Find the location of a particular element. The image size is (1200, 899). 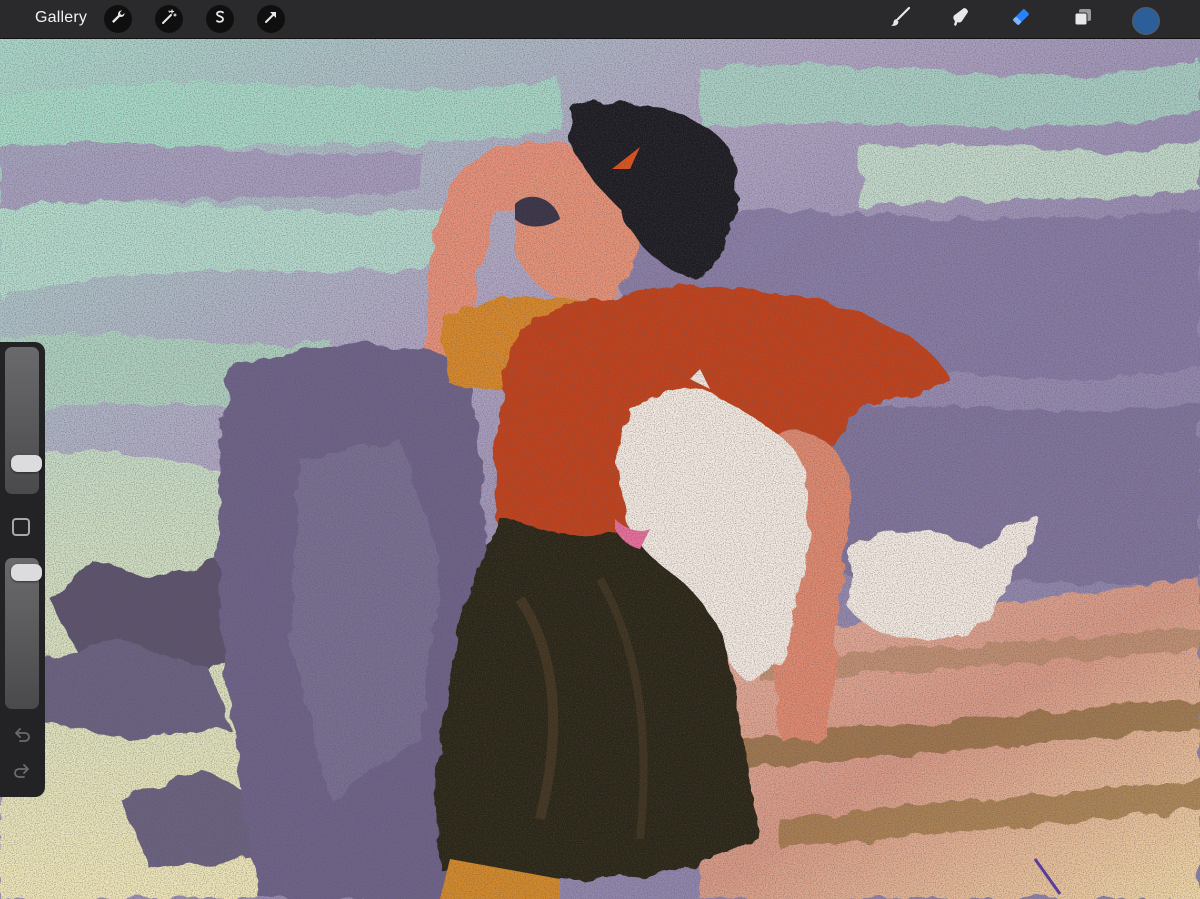

magic-wand-icon is located at coordinates (169, 19).